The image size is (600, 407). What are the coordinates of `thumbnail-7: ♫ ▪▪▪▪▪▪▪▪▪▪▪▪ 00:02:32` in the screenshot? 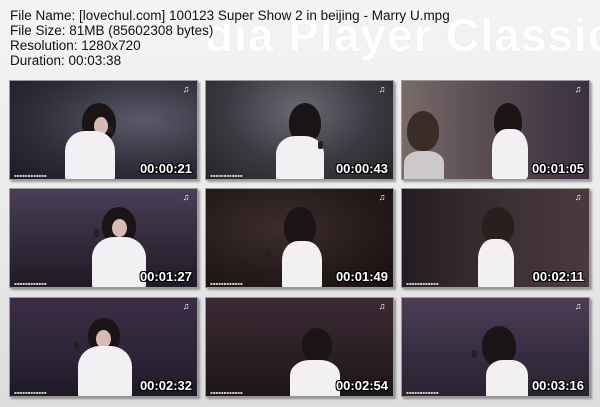 It's located at (103, 347).